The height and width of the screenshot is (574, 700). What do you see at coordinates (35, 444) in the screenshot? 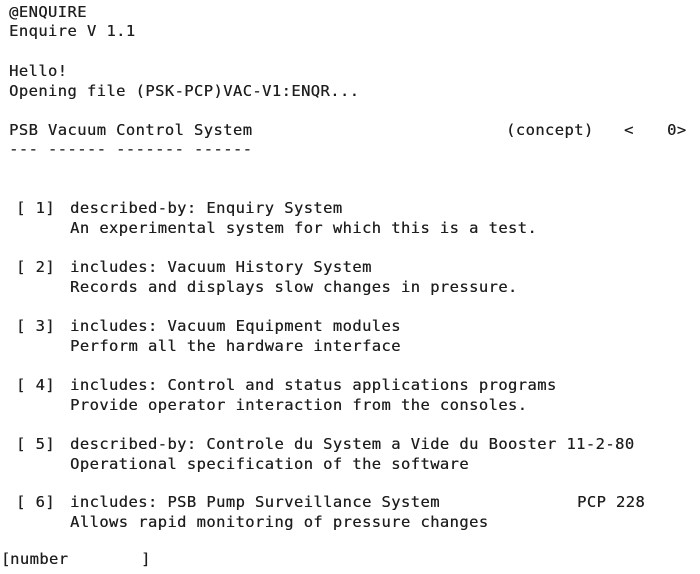
I see `link-number: [ 5]` at bounding box center [35, 444].